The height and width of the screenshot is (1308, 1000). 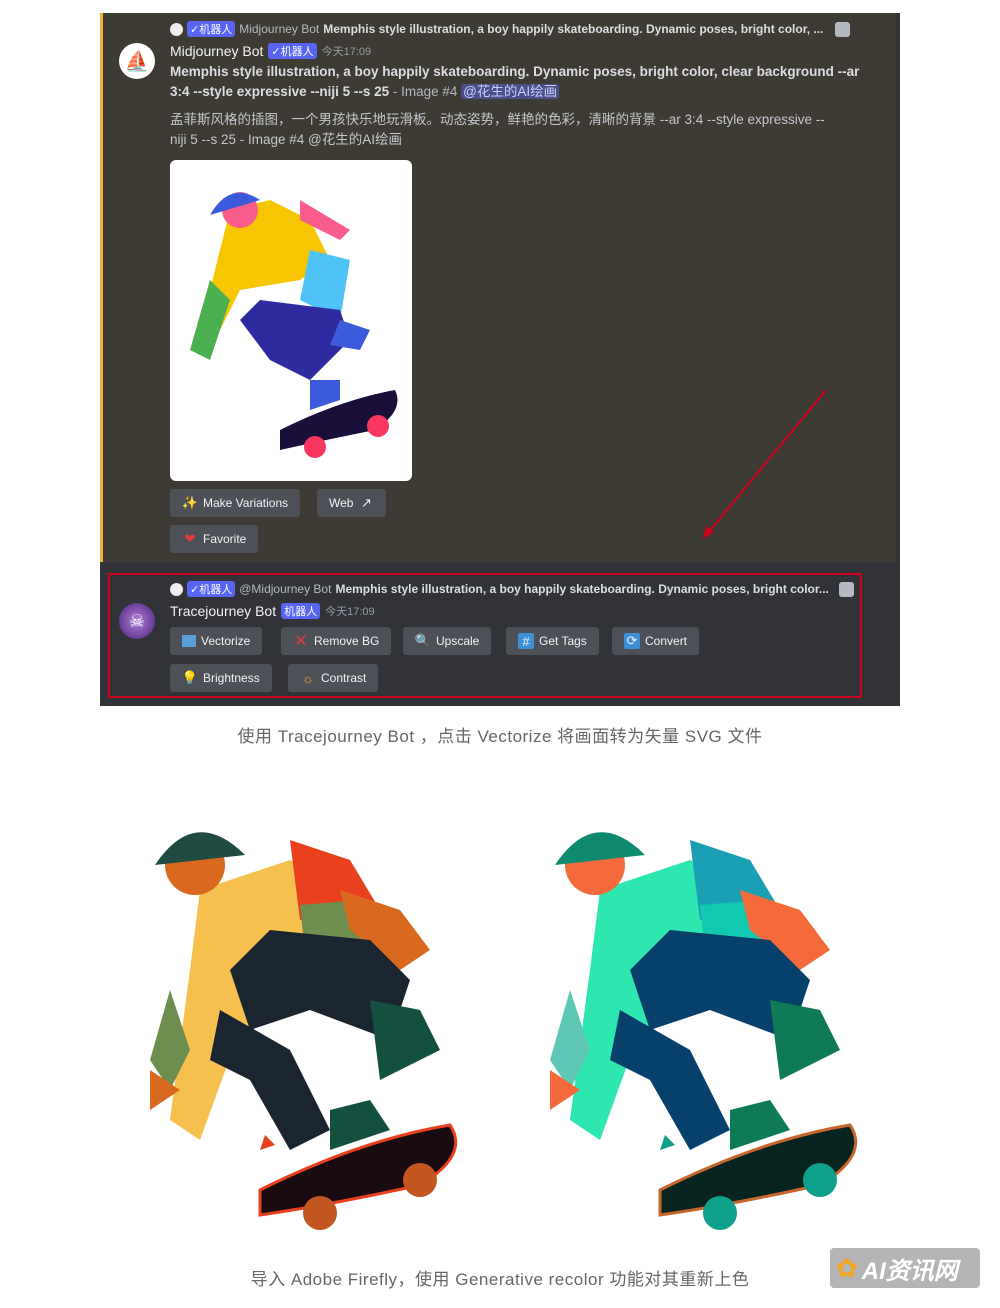 I want to click on watermark-text: AI资讯网, so click(x=909, y=1271).